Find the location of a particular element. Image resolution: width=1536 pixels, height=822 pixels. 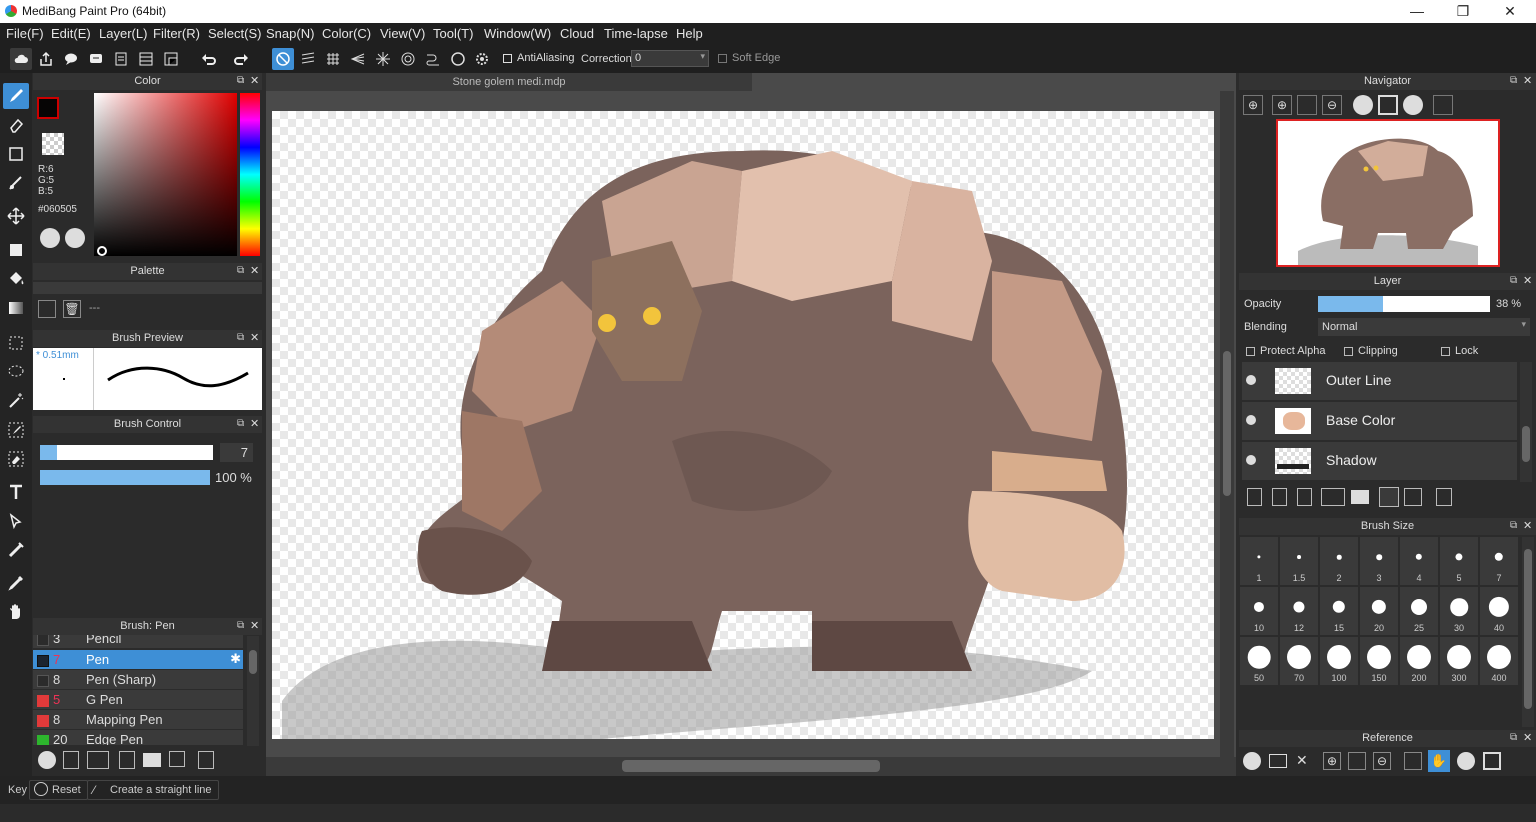

palette-wheel-icon is located at coordinates (50, 238).